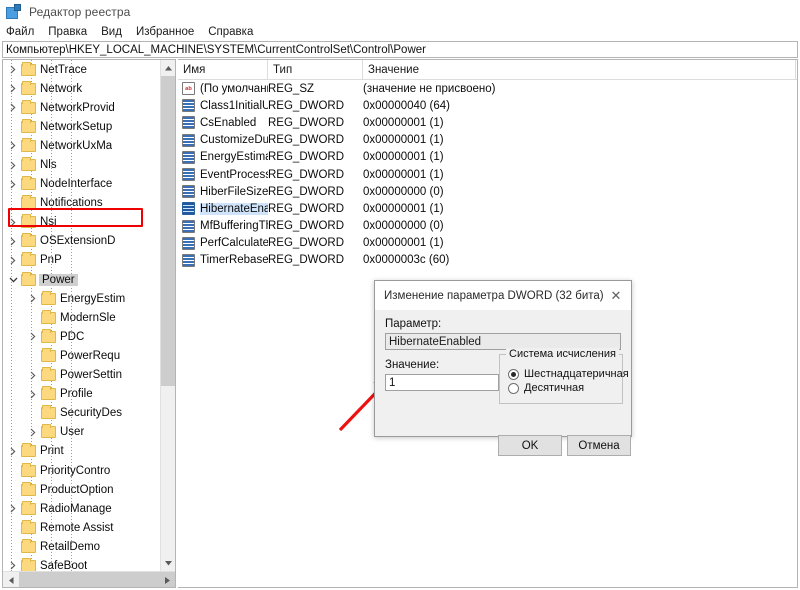 The width and height of the screenshot is (800, 590). I want to click on tree-item-networkprovid: NetworkProvid, so click(82, 107).